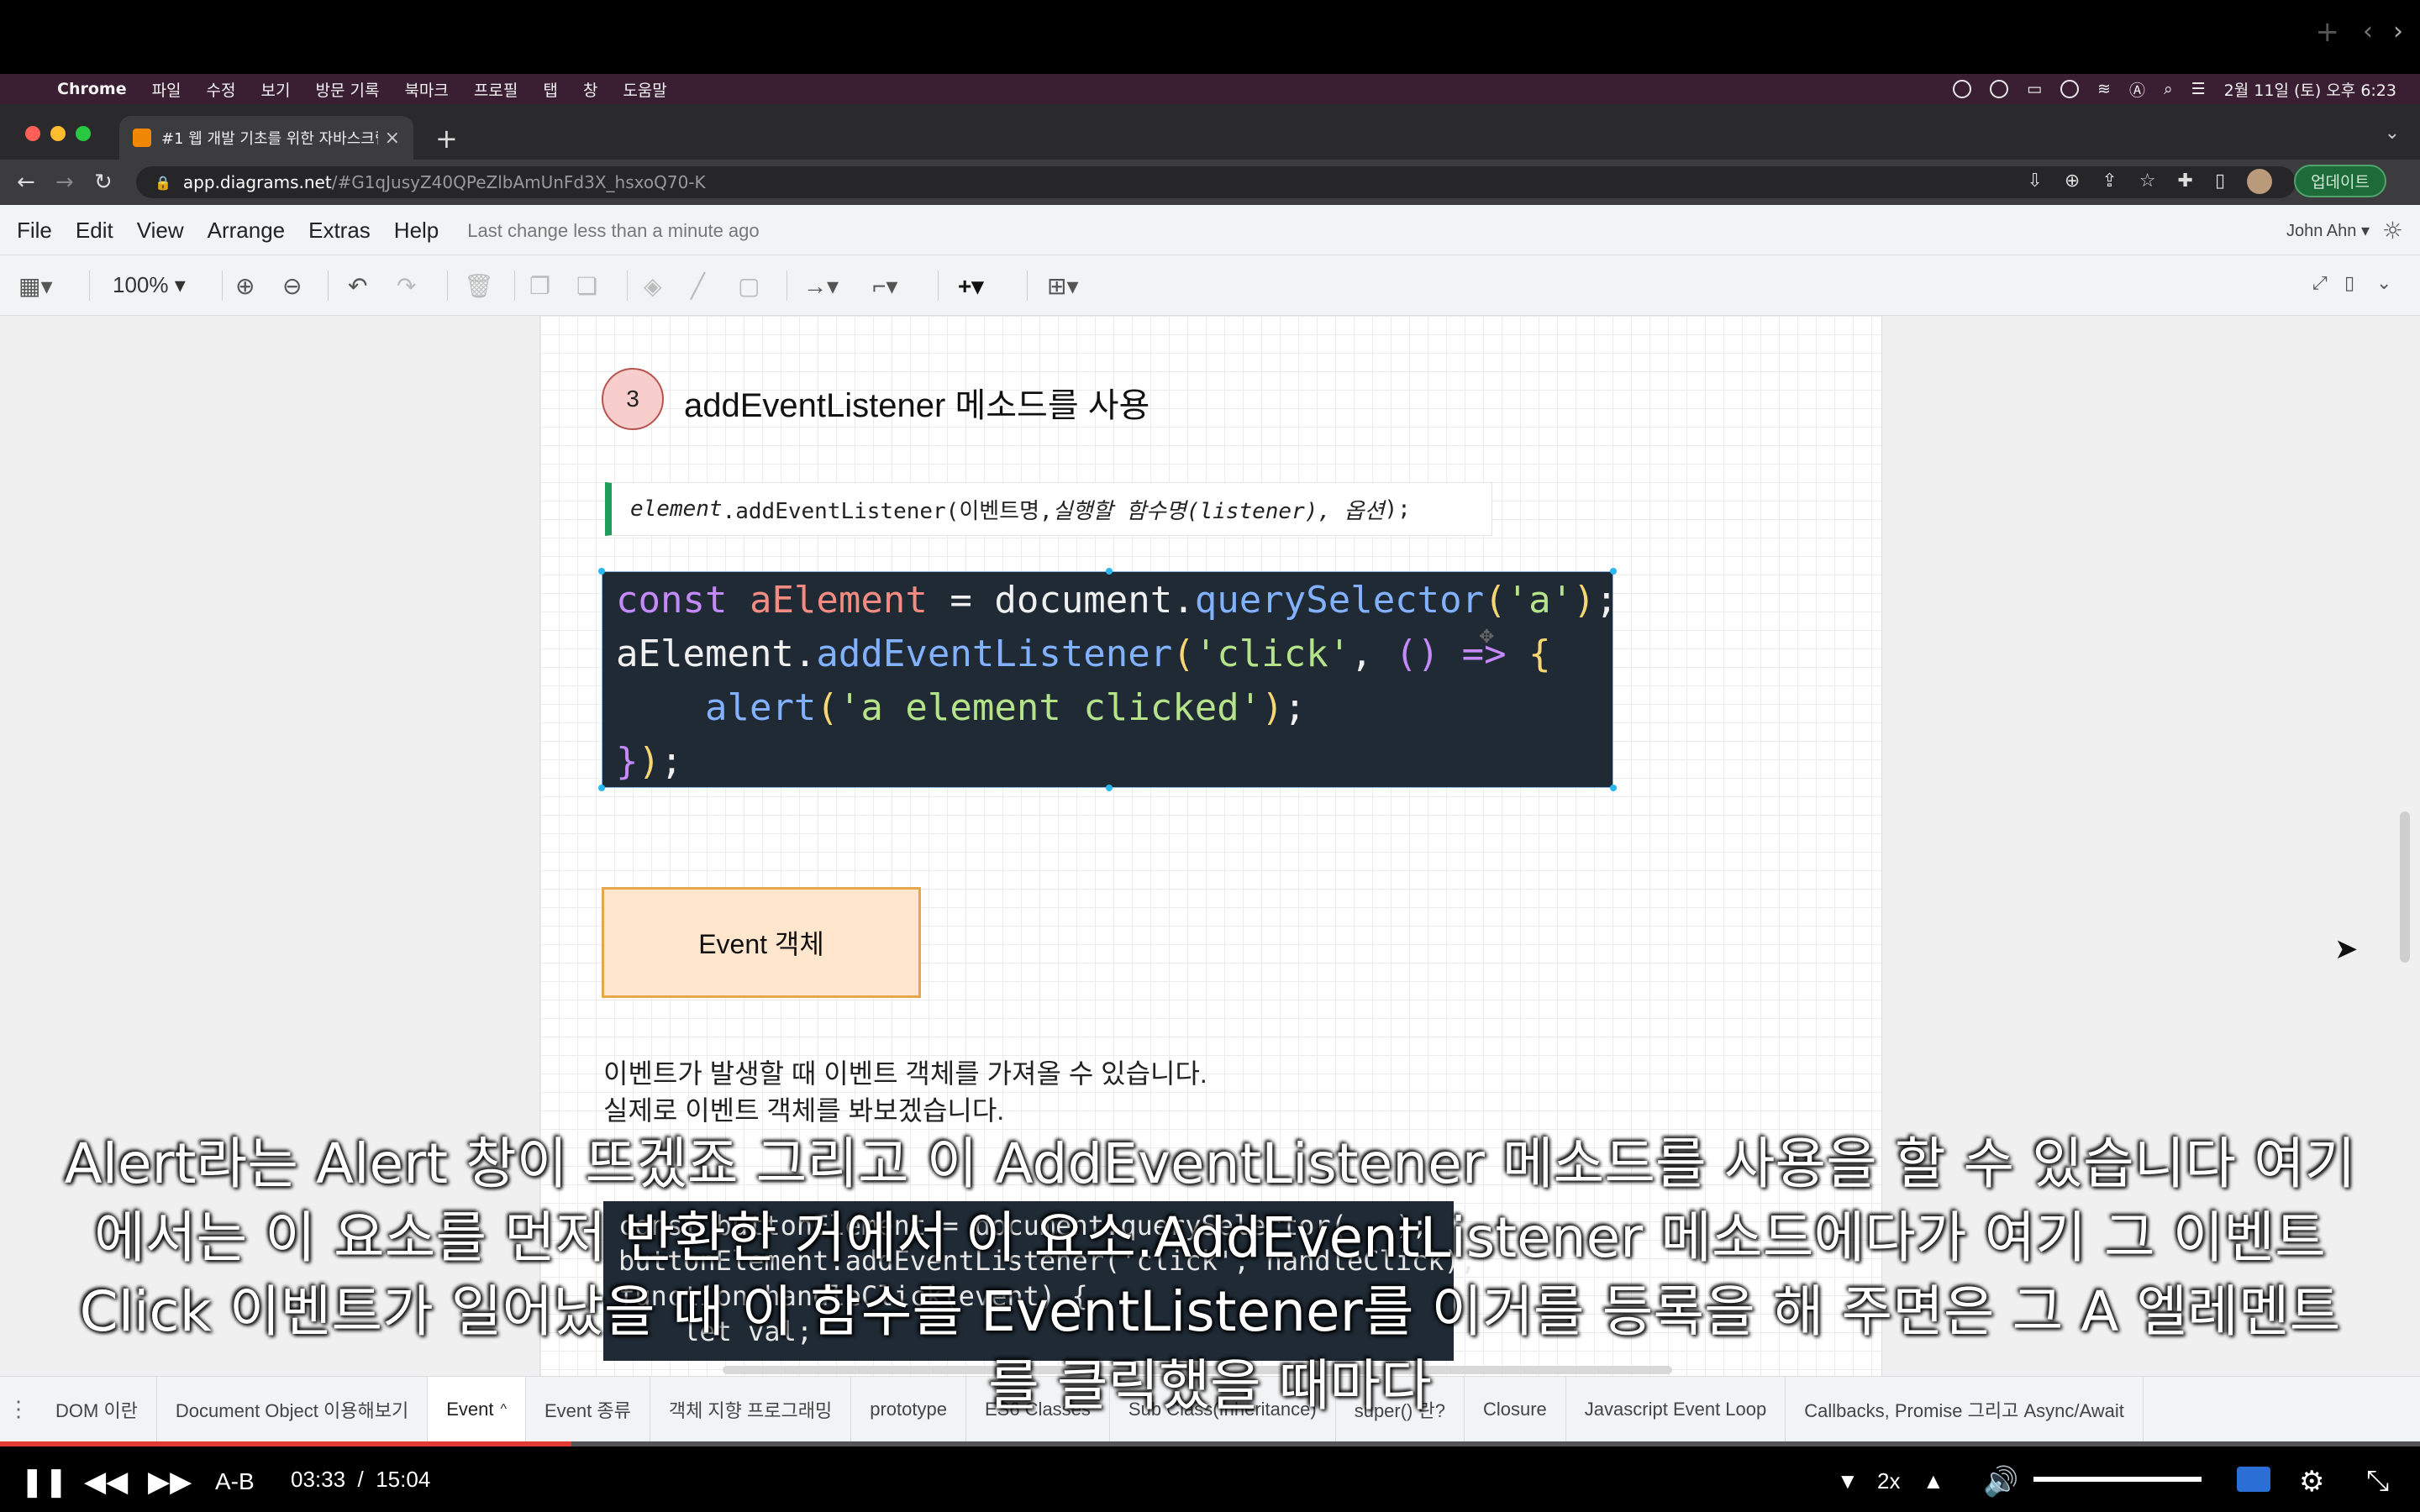  I want to click on theme-sun-icon: ☼, so click(2392, 230).